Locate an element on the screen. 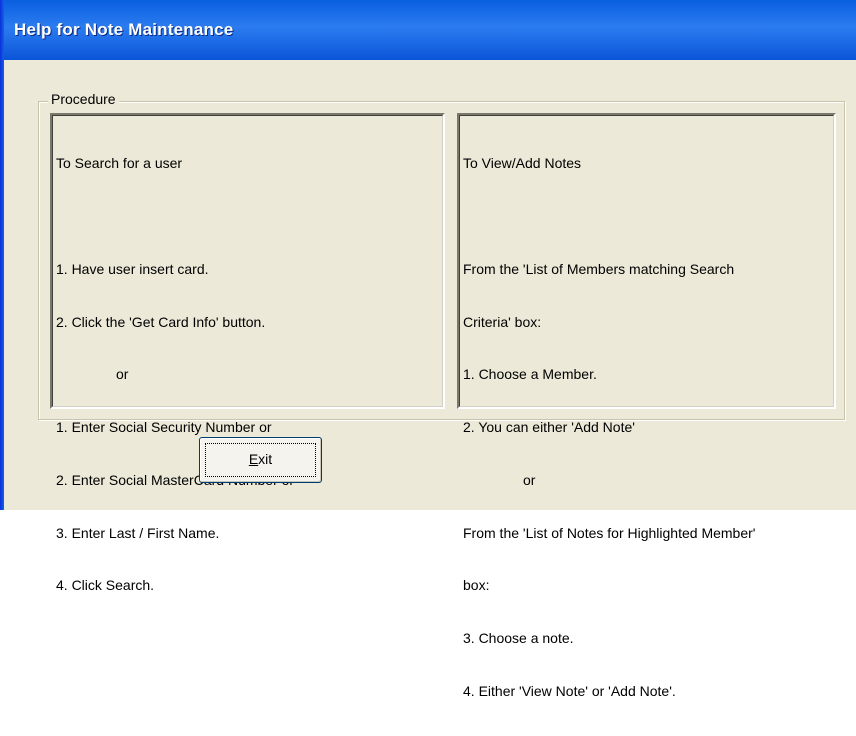  search-text-line: or is located at coordinates (122, 374).